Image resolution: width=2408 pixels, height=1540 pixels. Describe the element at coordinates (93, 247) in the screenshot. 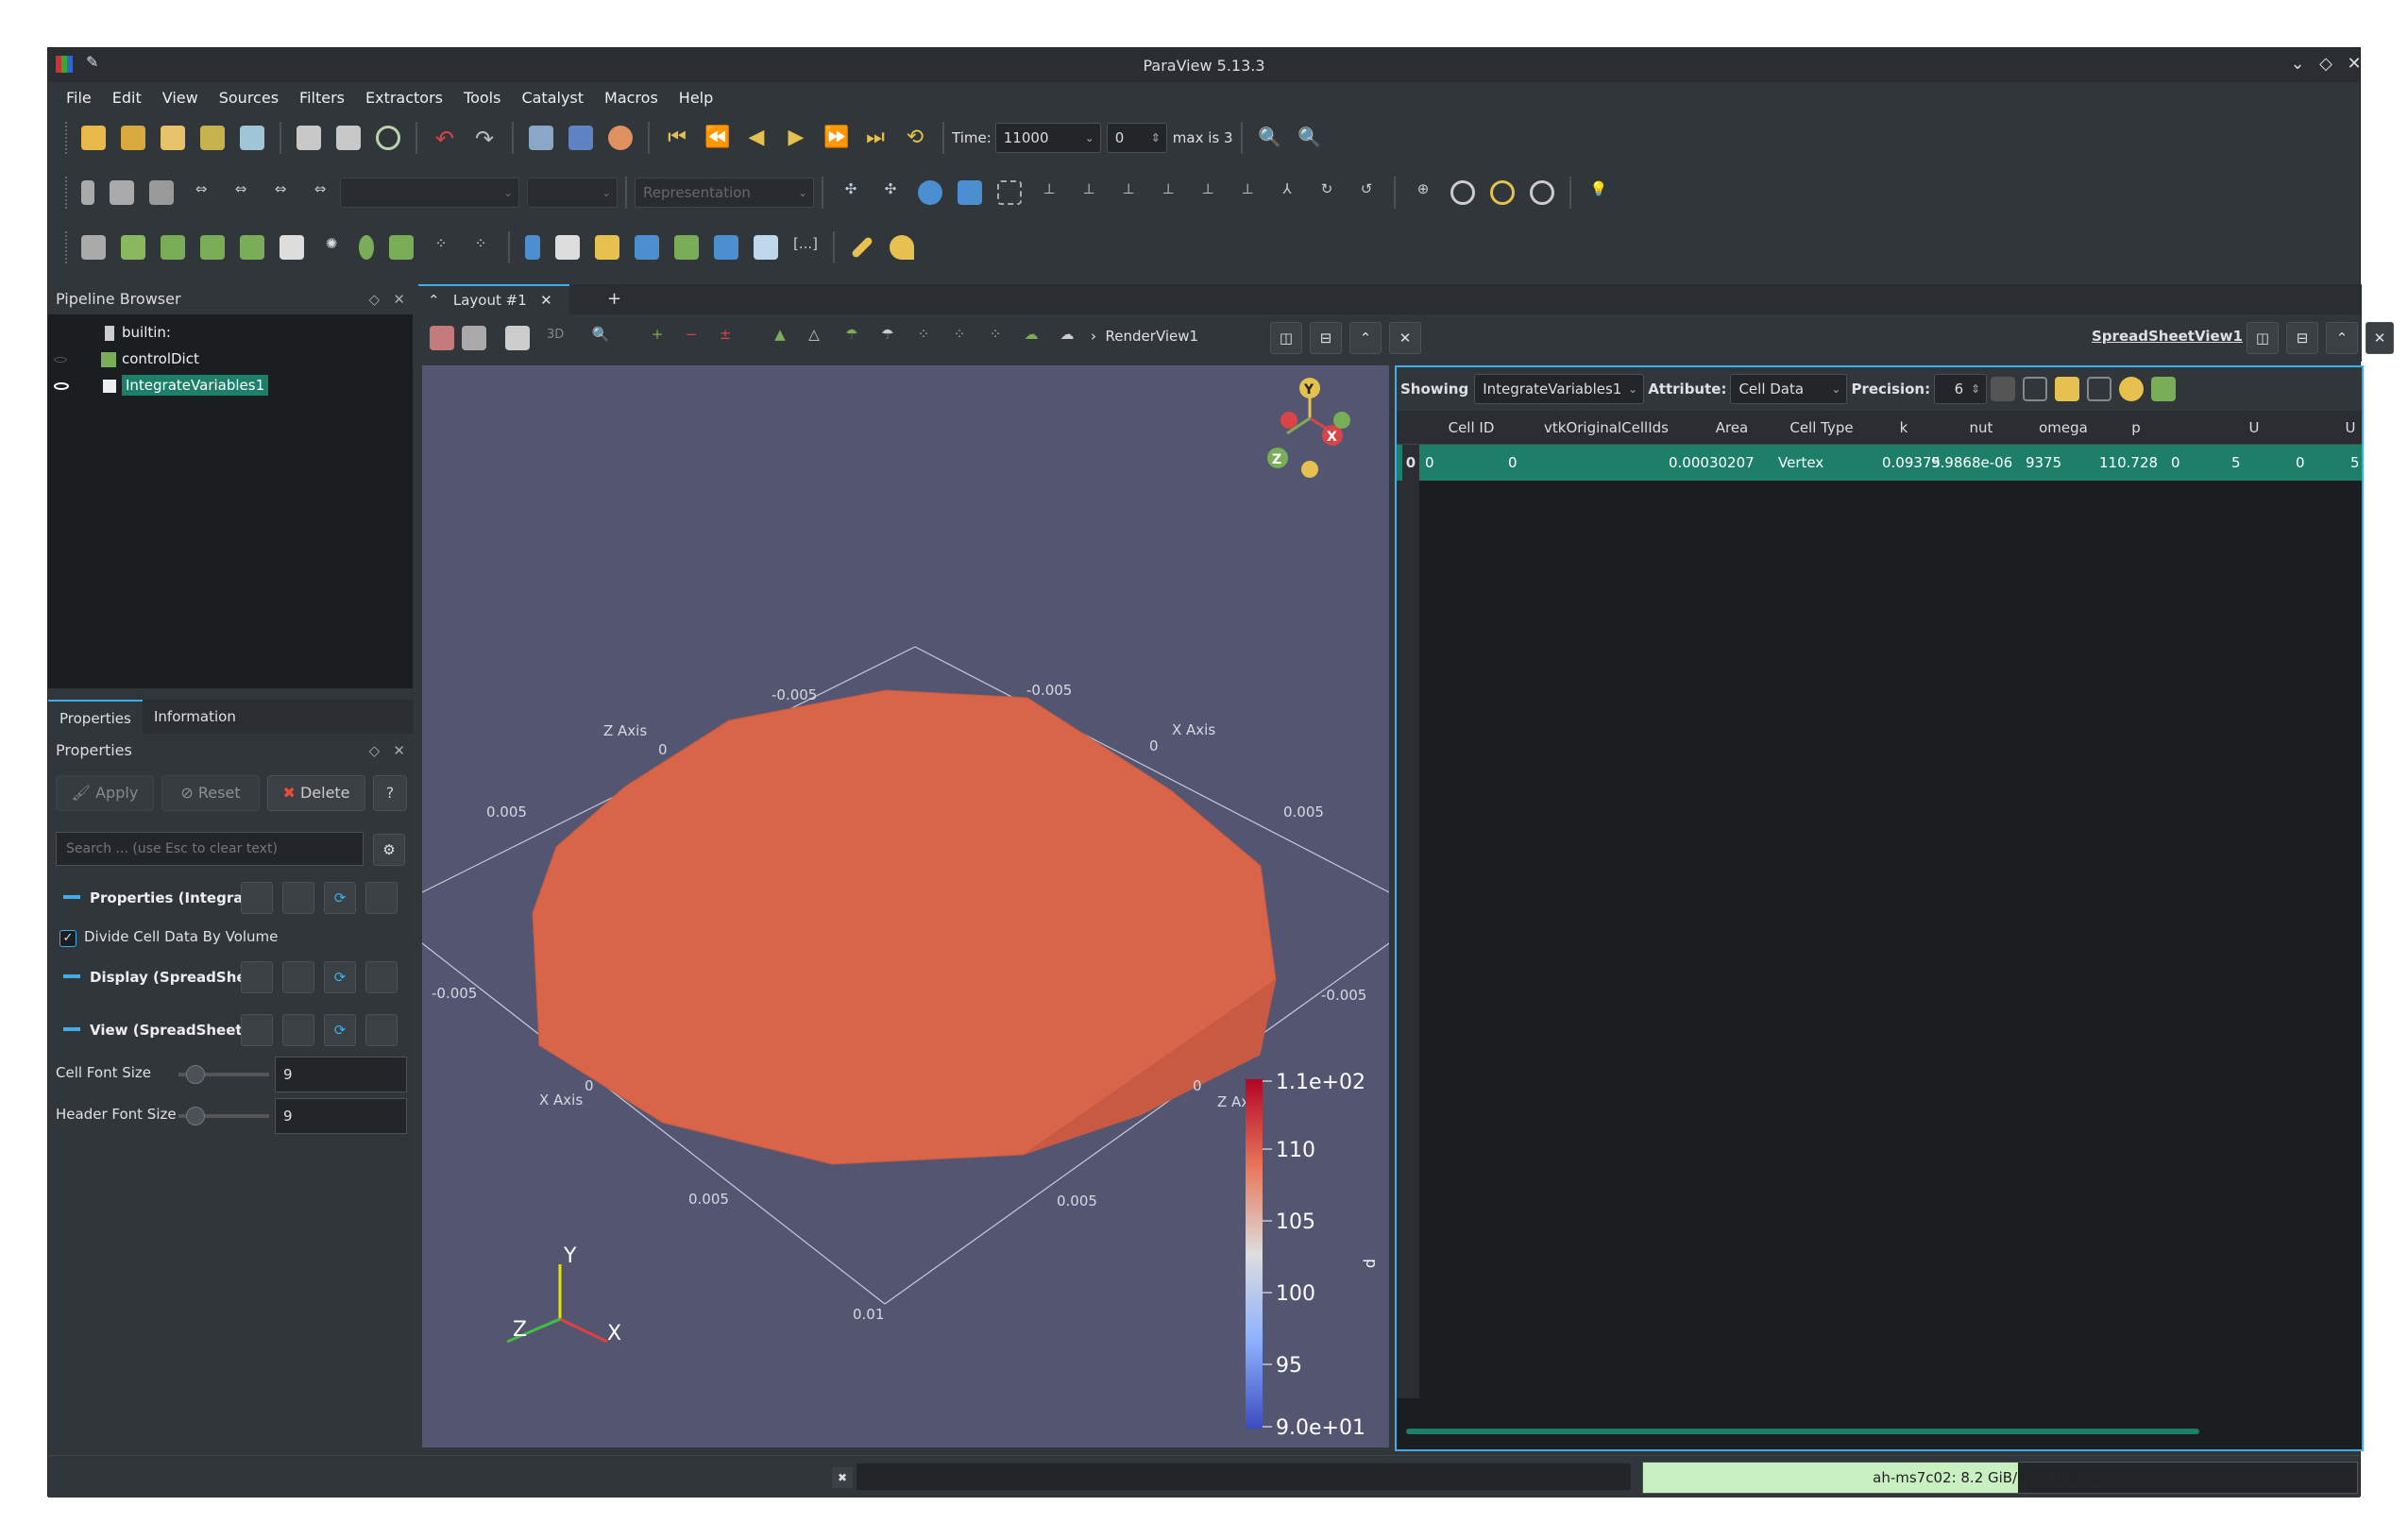

I see `calculator-icon` at that location.